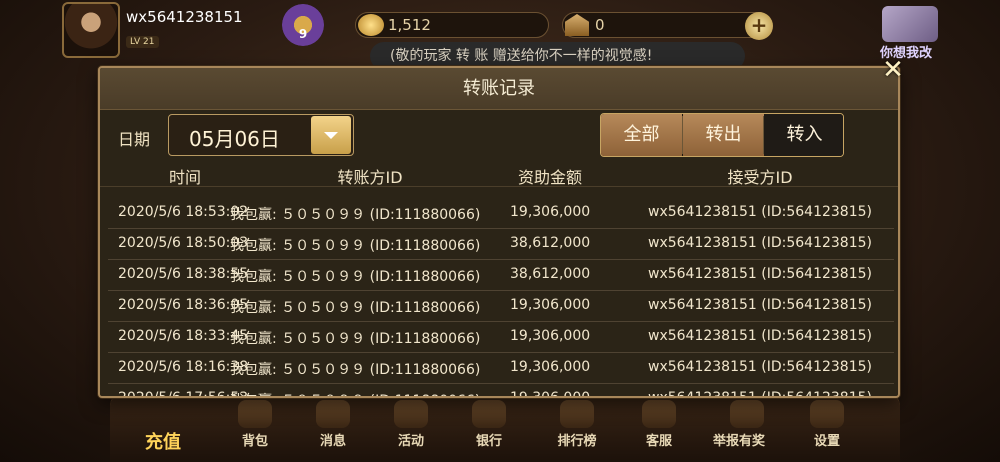  I want to click on message-icon, so click(333, 414).